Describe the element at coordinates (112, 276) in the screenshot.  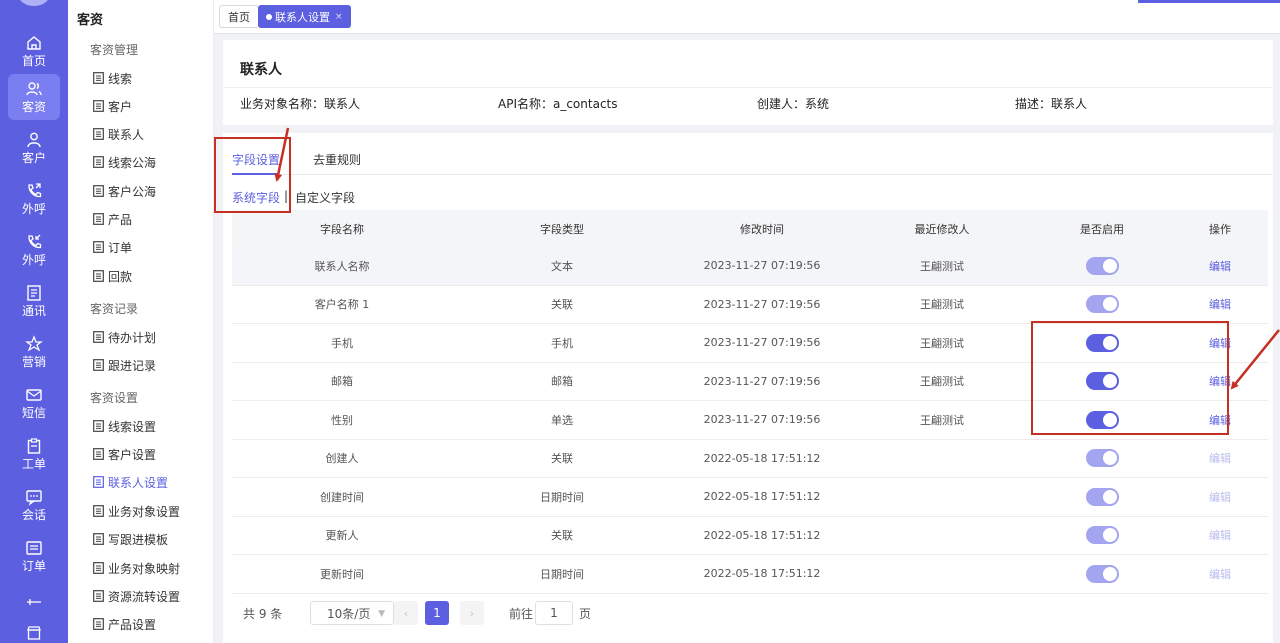
I see `submenu-item: 回款` at that location.